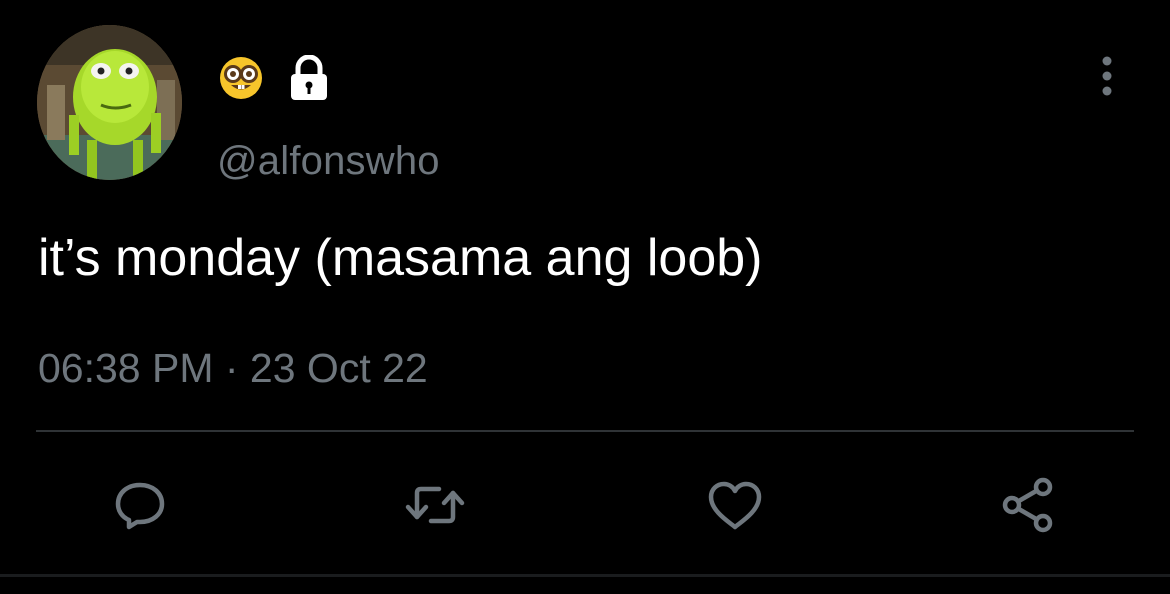 The width and height of the screenshot is (1170, 594). Describe the element at coordinates (585, 575) in the screenshot. I see `bottom-divider` at that location.